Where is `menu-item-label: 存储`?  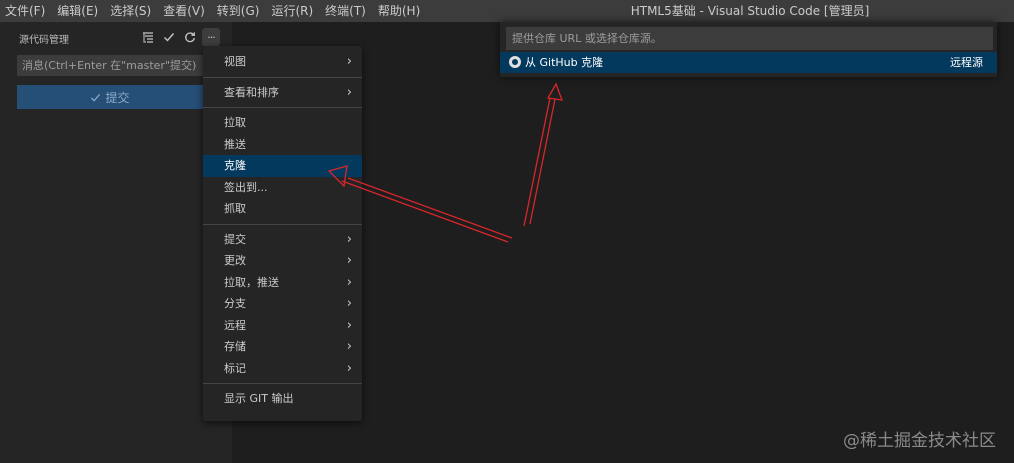 menu-item-label: 存储 is located at coordinates (235, 346).